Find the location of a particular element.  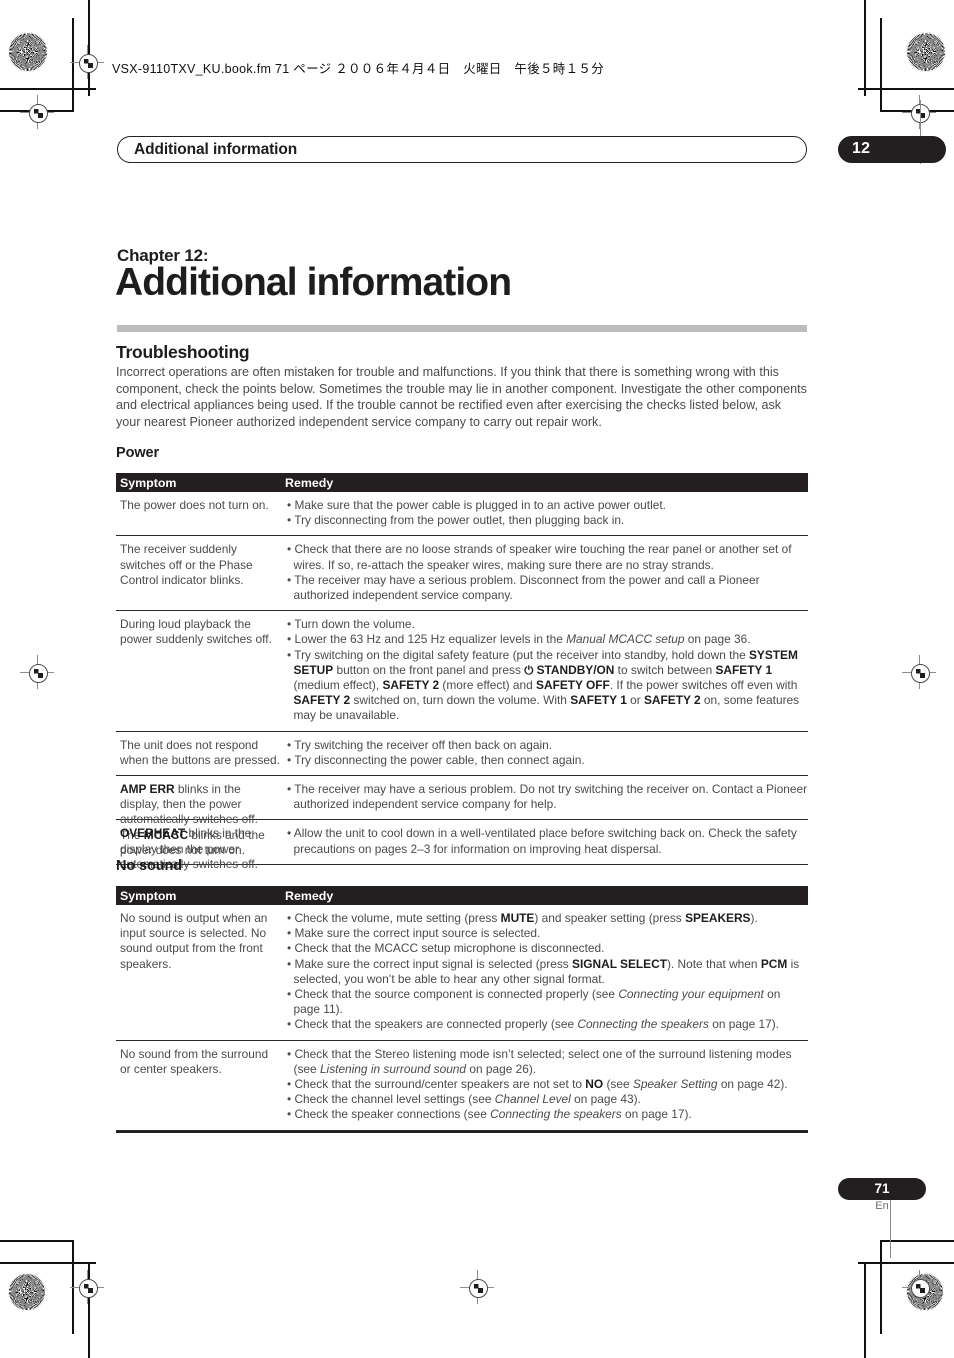

registration-starburst-bottom-left is located at coordinates (27, 1292).